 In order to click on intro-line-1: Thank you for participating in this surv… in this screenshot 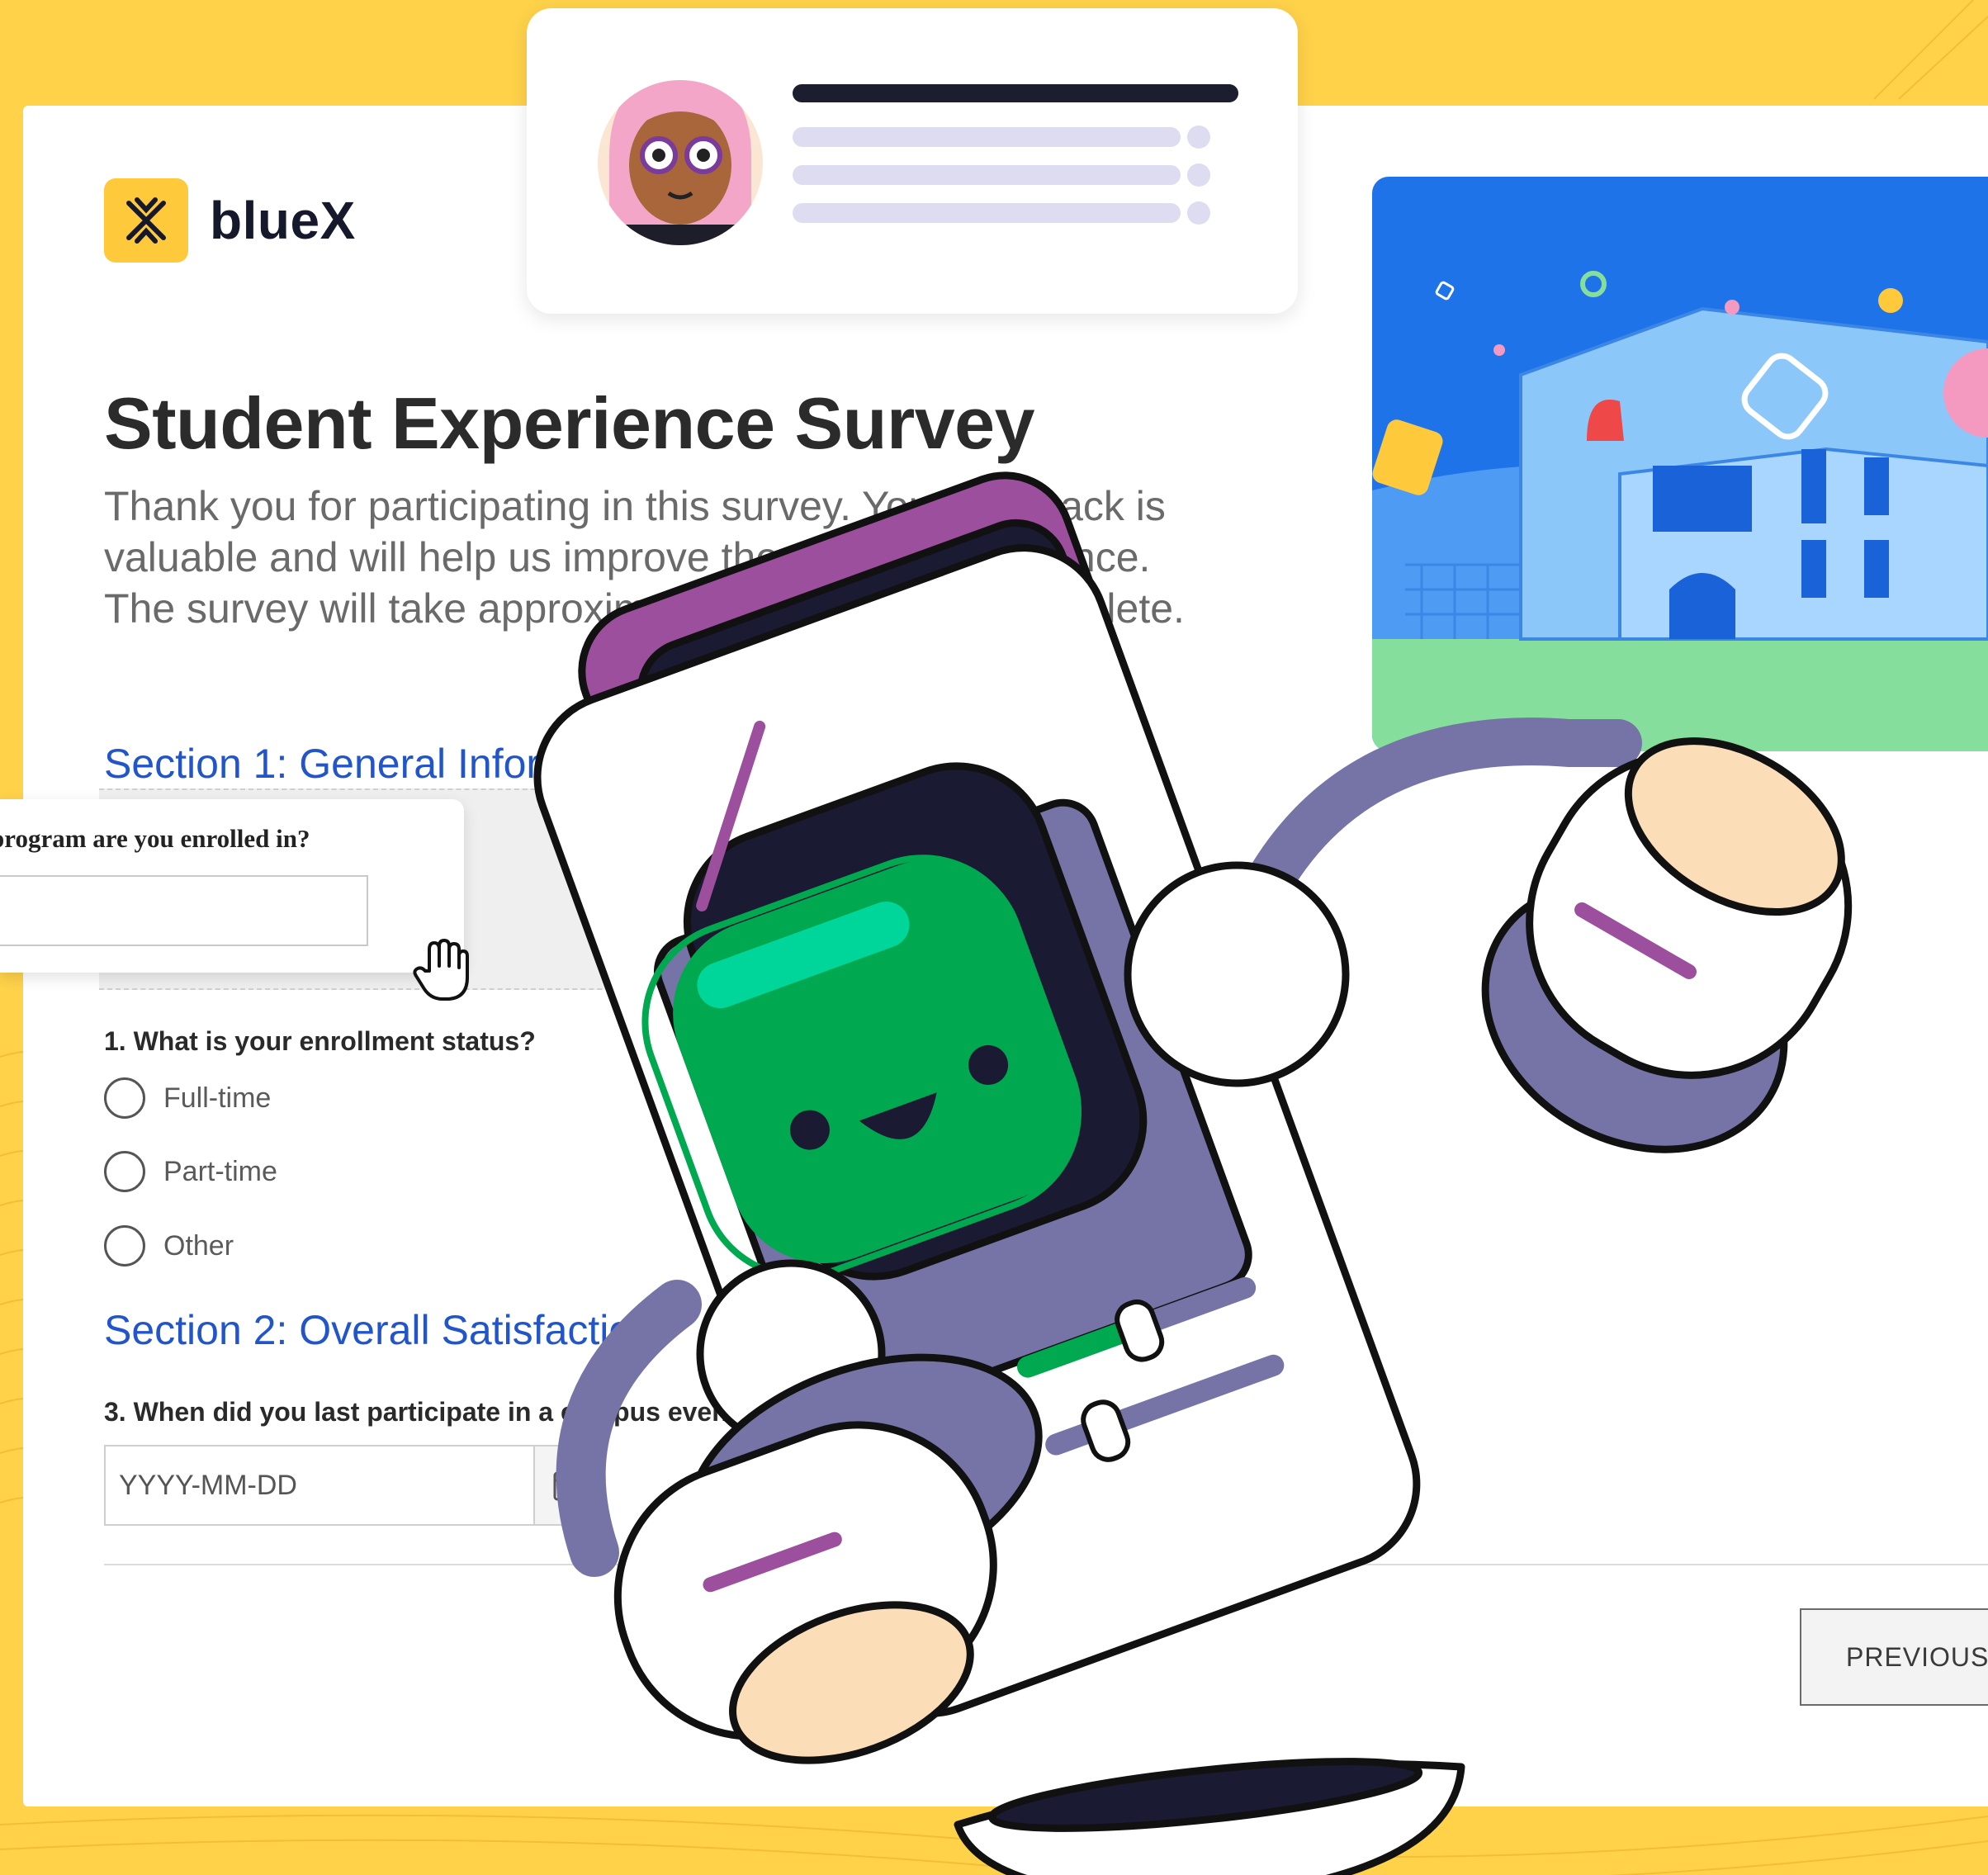, I will do `click(635, 506)`.